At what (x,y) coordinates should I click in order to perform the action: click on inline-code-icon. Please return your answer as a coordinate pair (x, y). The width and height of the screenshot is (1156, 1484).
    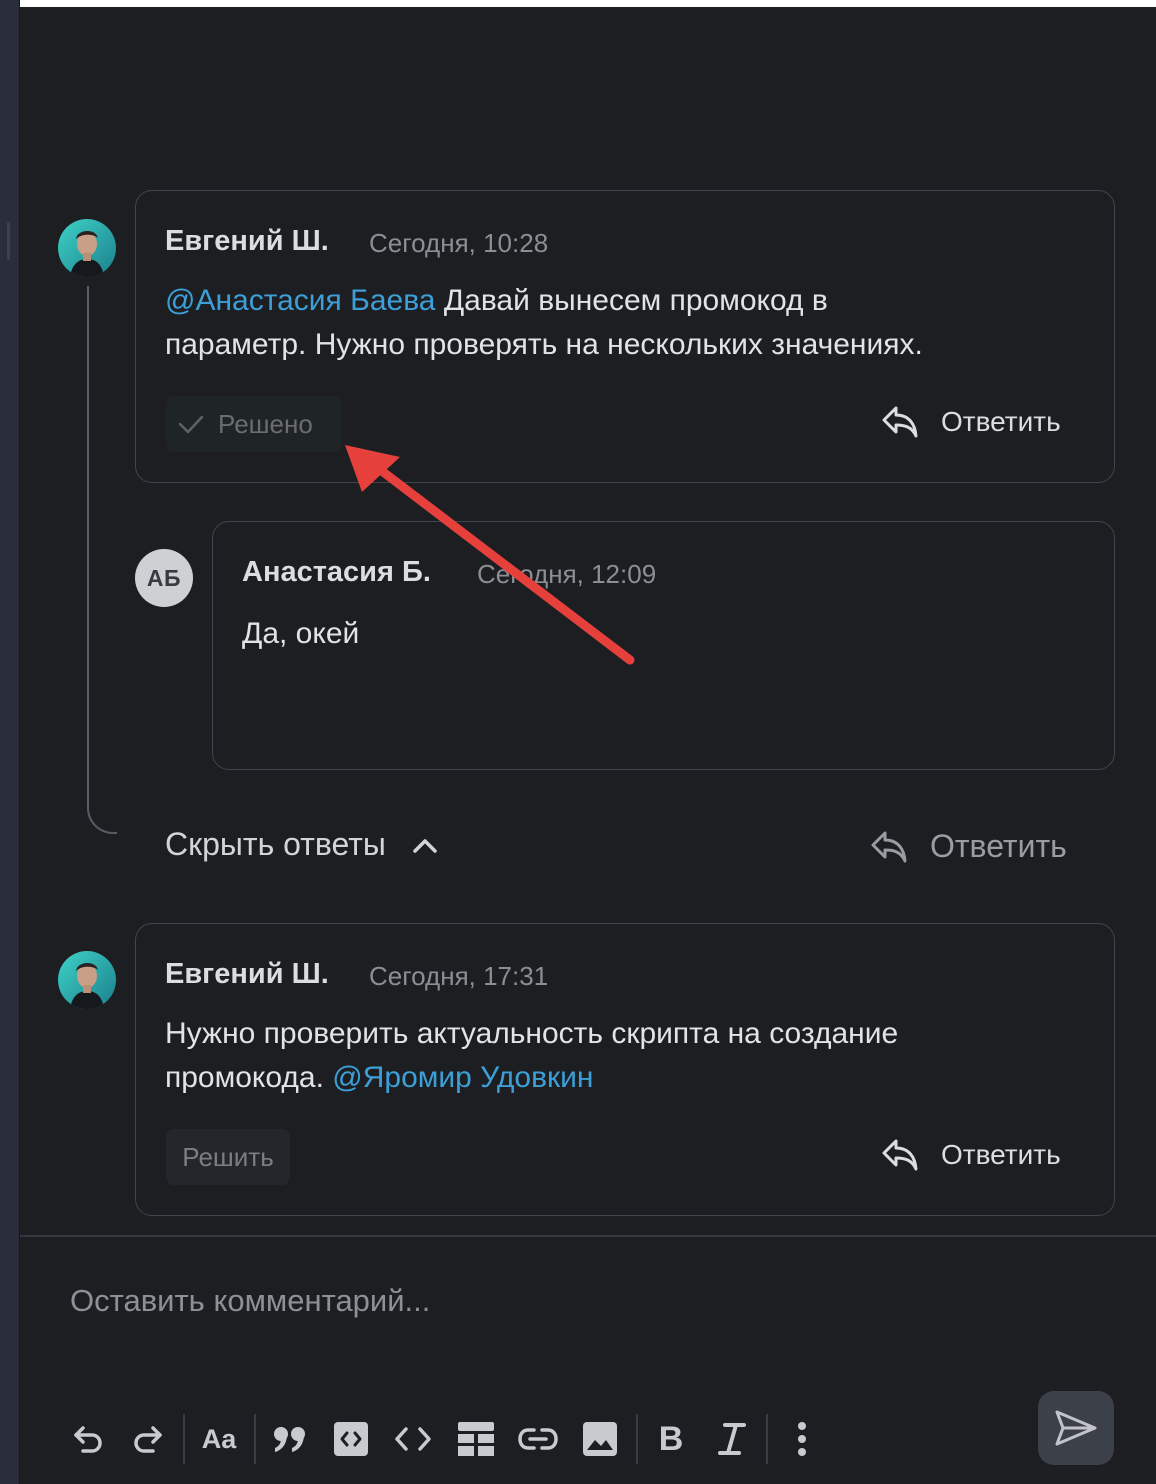
    Looking at the image, I should click on (413, 1439).